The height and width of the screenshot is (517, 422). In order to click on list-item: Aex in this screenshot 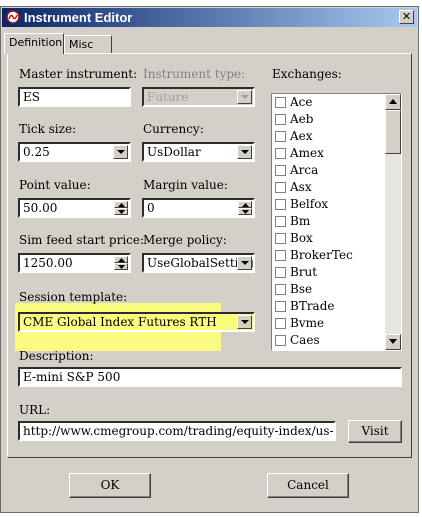, I will do `click(336, 136)`.